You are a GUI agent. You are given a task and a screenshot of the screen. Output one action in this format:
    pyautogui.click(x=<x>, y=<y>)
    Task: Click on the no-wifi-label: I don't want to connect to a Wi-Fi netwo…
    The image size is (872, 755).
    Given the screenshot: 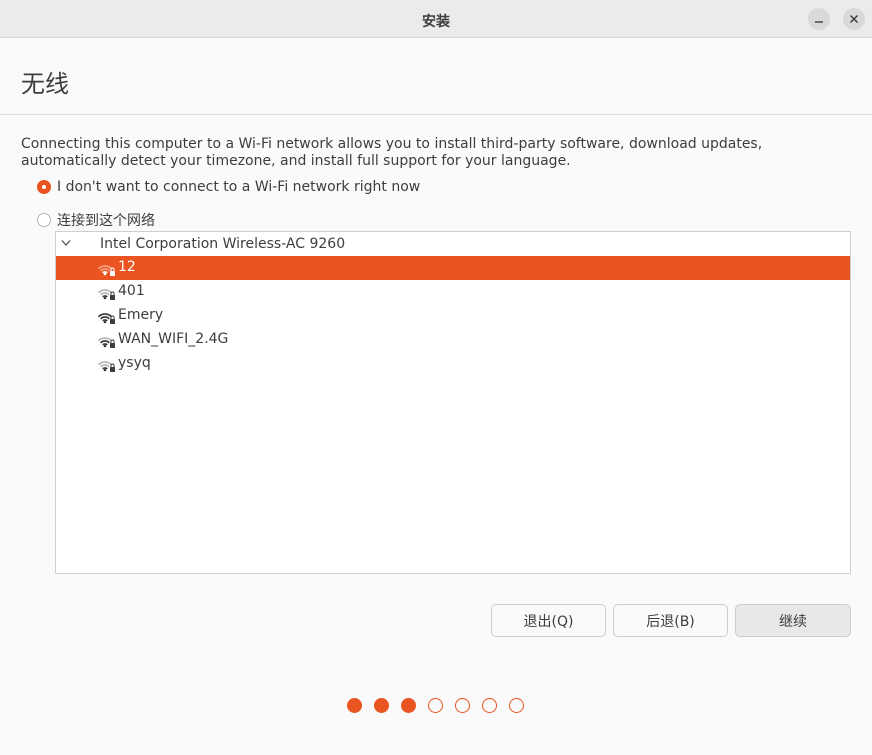 What is the action you would take?
    pyautogui.click(x=239, y=187)
    